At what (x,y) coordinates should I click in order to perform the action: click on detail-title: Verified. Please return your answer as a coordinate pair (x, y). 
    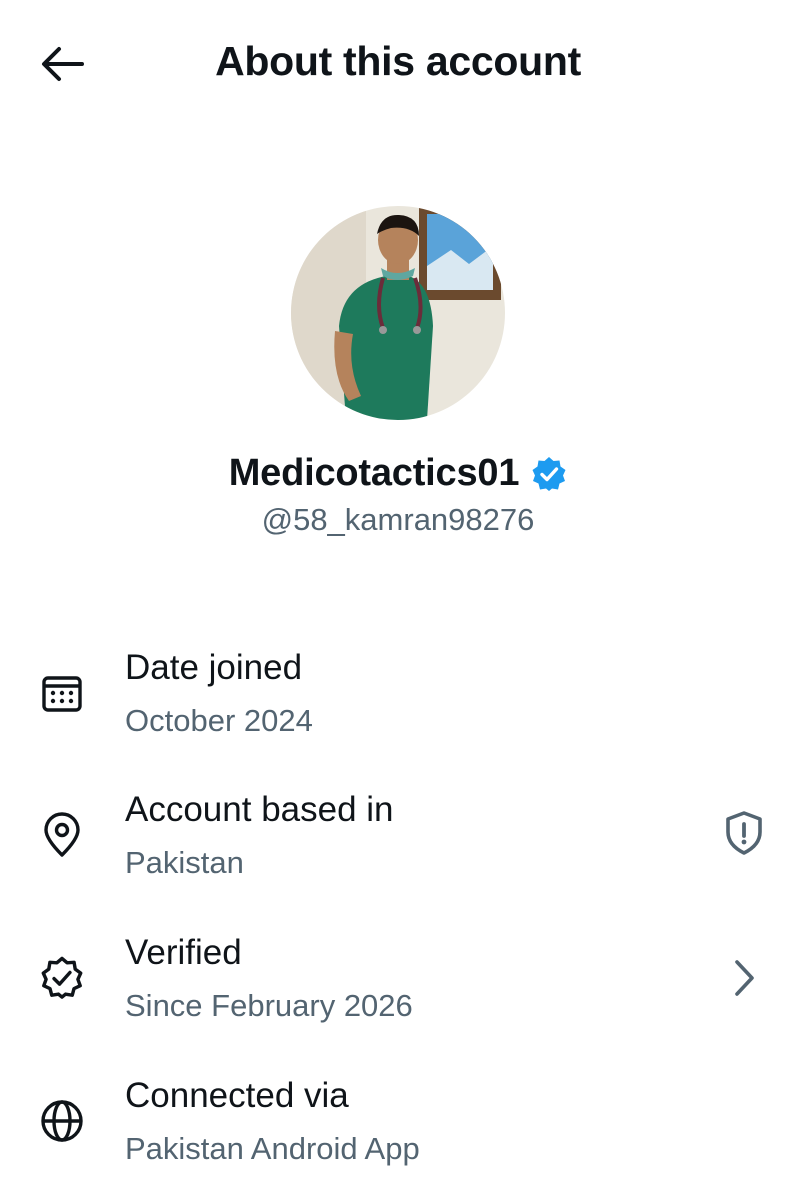
    Looking at the image, I should click on (183, 952).